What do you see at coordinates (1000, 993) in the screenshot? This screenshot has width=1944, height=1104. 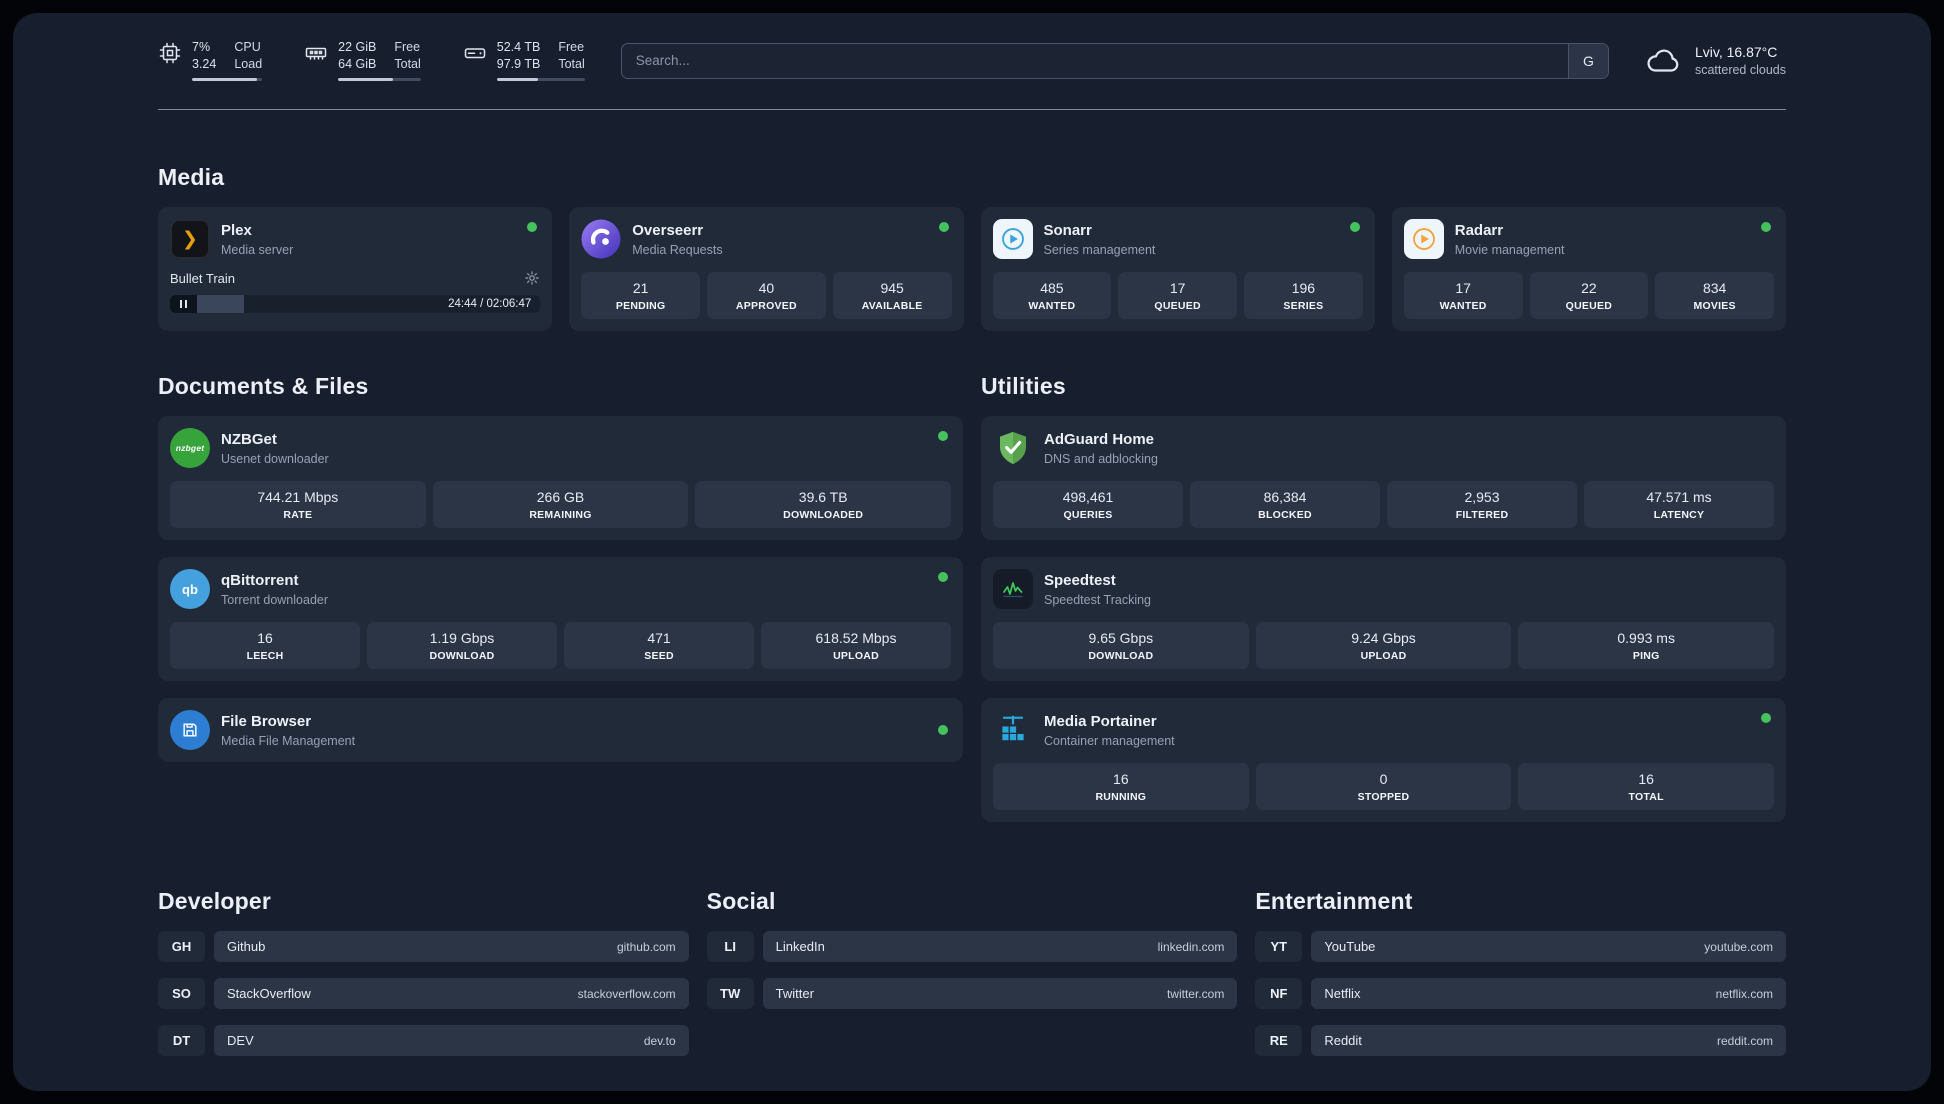 I see `link-pill: Twitter twitter.com` at bounding box center [1000, 993].